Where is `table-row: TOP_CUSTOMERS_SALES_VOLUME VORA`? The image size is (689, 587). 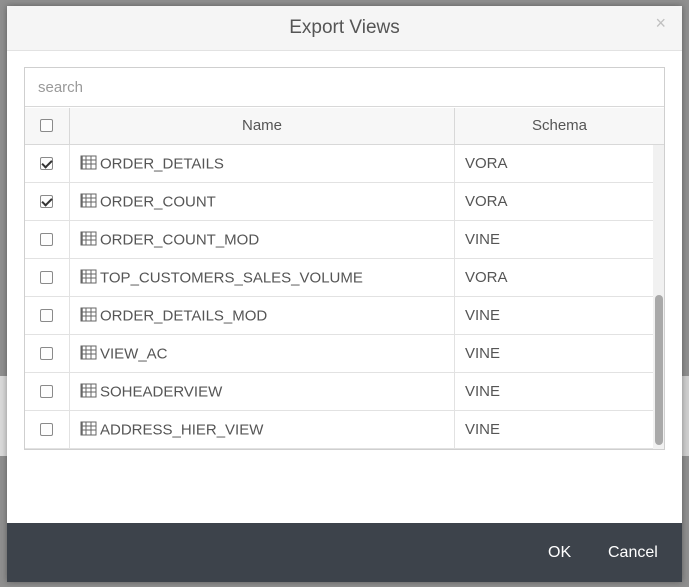 table-row: TOP_CUSTOMERS_SALES_VOLUME VORA is located at coordinates (339, 278).